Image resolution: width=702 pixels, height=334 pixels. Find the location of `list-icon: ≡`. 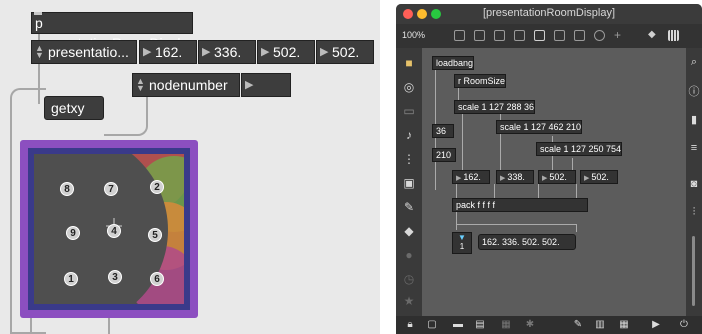

list-icon: ≡ is located at coordinates (694, 148).